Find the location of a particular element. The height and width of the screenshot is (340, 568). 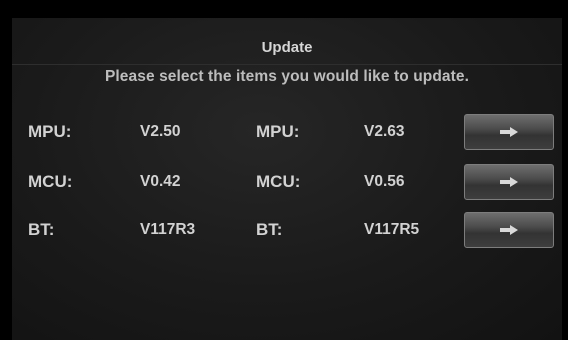

current-version-mcu: V0.42 is located at coordinates (160, 181).